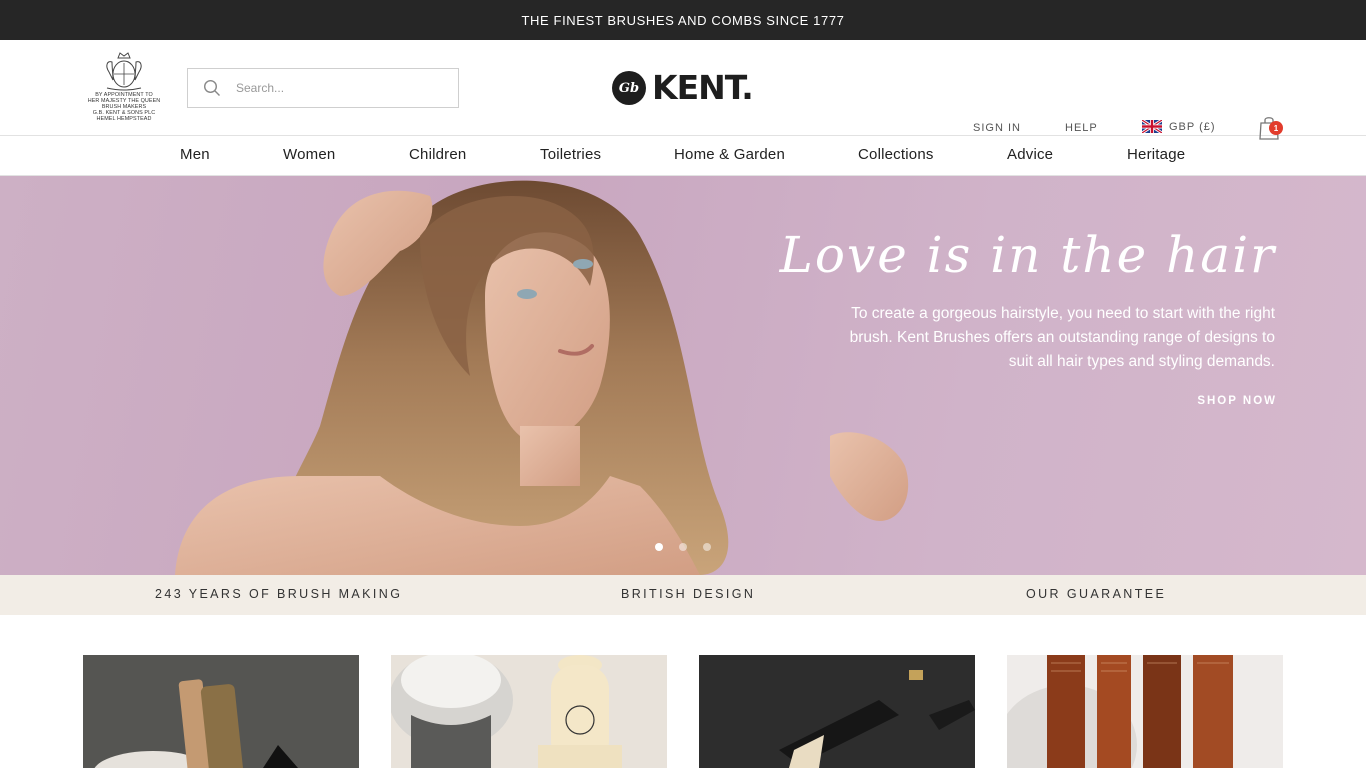 The image size is (1366, 768). What do you see at coordinates (896, 154) in the screenshot?
I see `nav-item-collections: Collections` at bounding box center [896, 154].